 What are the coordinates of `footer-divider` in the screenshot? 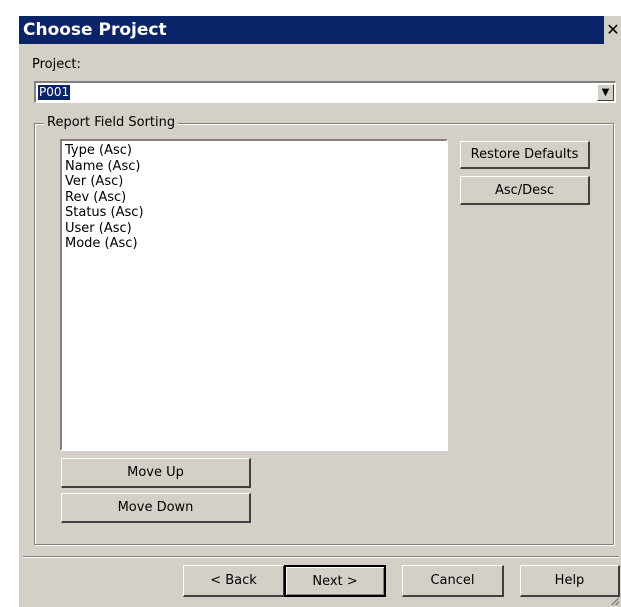 It's located at (321, 557).